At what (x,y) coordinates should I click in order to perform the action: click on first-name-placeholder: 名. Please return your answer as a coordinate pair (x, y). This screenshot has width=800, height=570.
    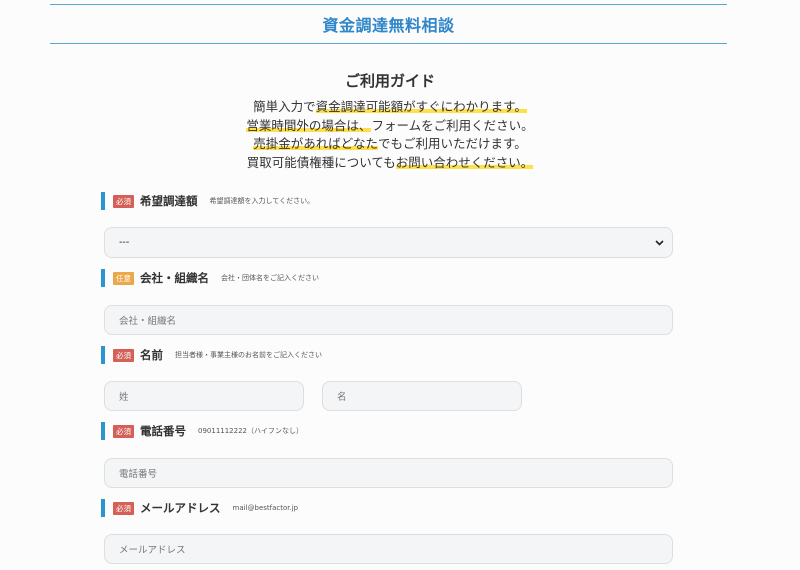
    Looking at the image, I should click on (342, 397).